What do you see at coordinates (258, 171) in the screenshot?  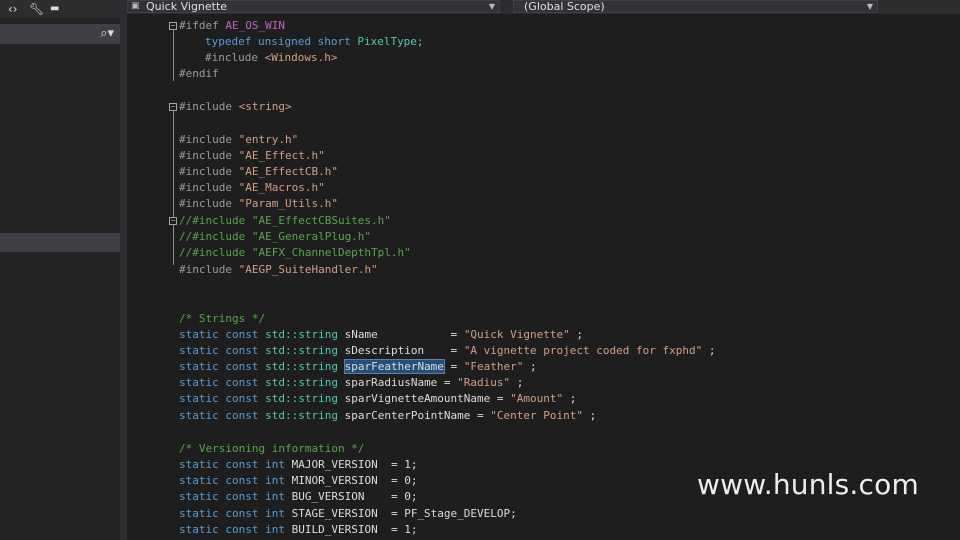 I see `code-line: #include "AE_EffectCB.h"` at bounding box center [258, 171].